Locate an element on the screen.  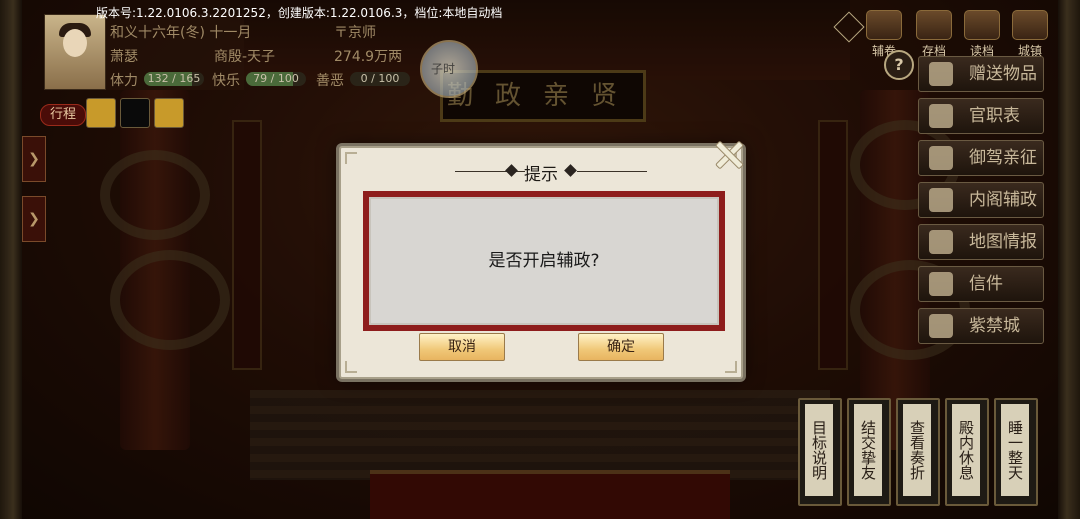
player-name: 萧瑟 is located at coordinates (124, 57).